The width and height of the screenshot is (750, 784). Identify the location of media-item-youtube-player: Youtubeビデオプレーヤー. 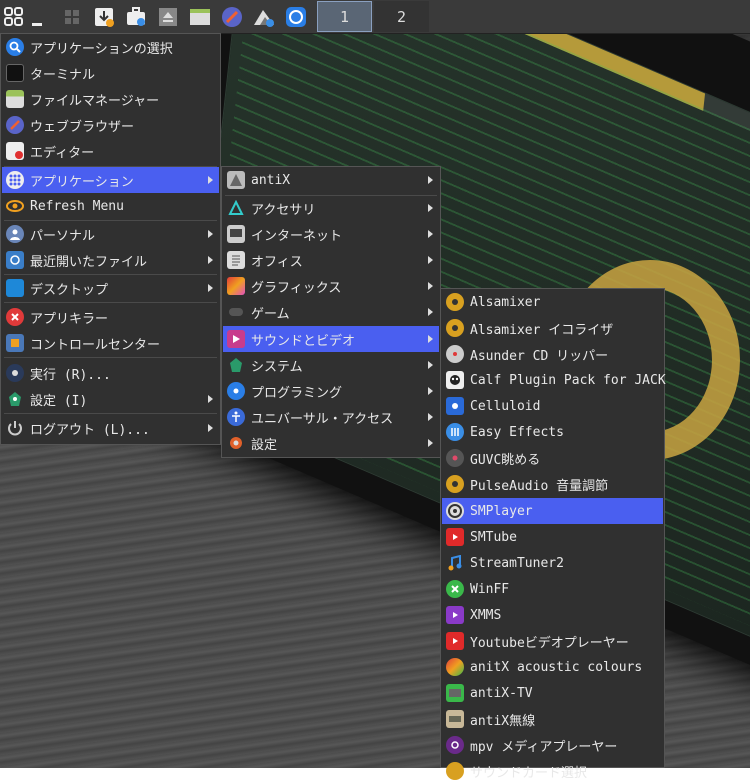
(552, 641).